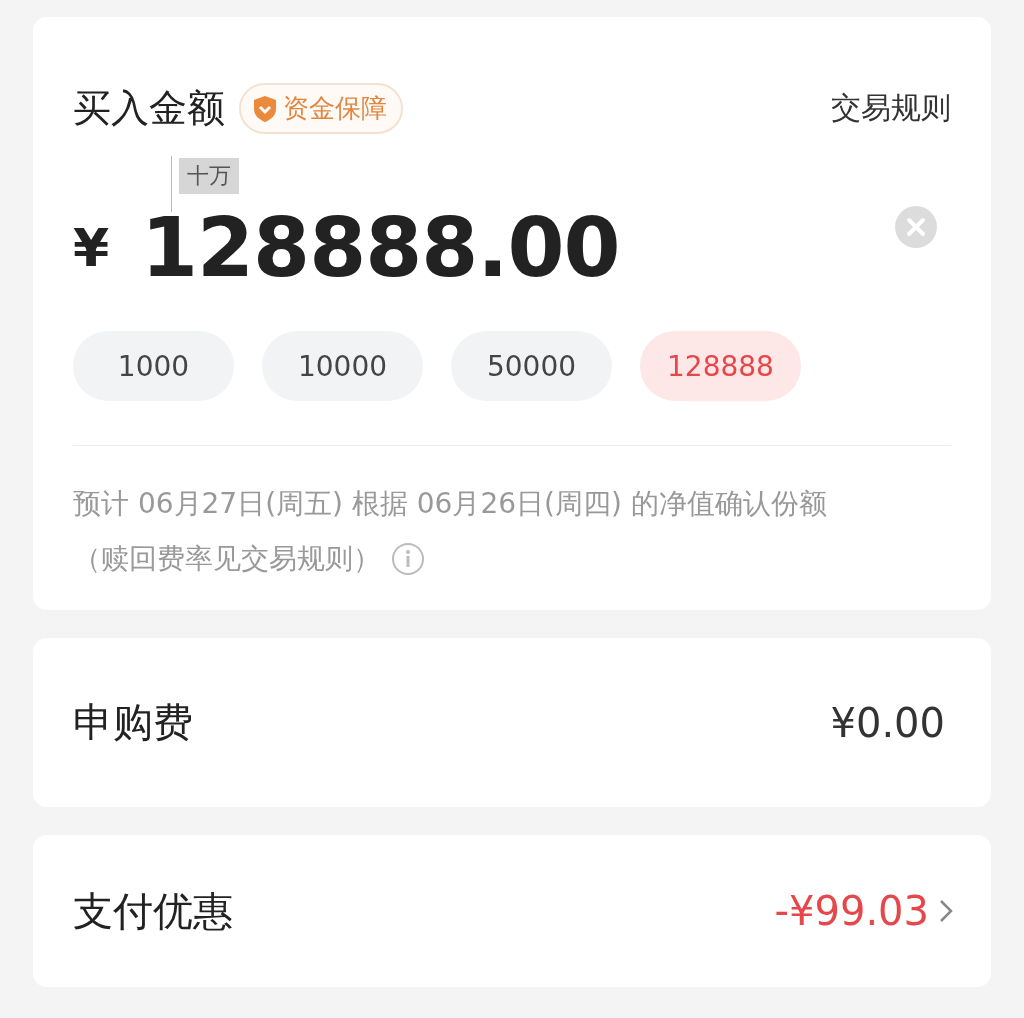 Image resolution: width=1024 pixels, height=1018 pixels. What do you see at coordinates (408, 558) in the screenshot?
I see `info-icon` at bounding box center [408, 558].